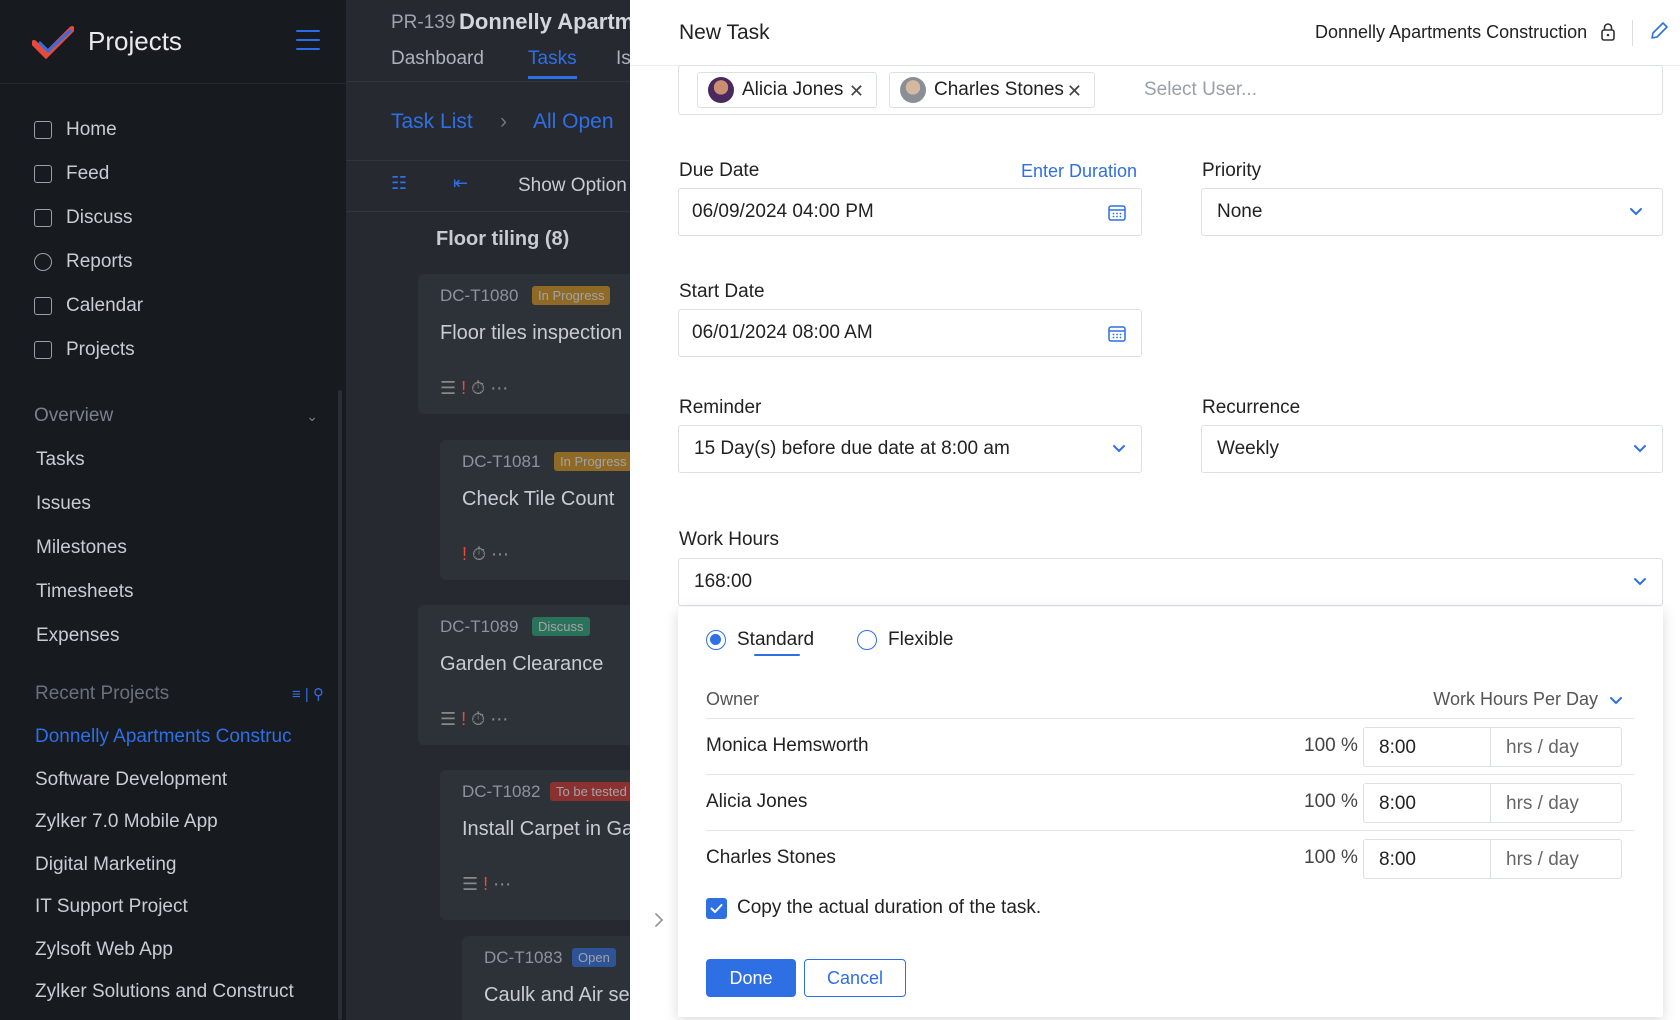 Image resolution: width=1680 pixels, height=1020 pixels. I want to click on collapse-icon: ⇤, so click(460, 183).